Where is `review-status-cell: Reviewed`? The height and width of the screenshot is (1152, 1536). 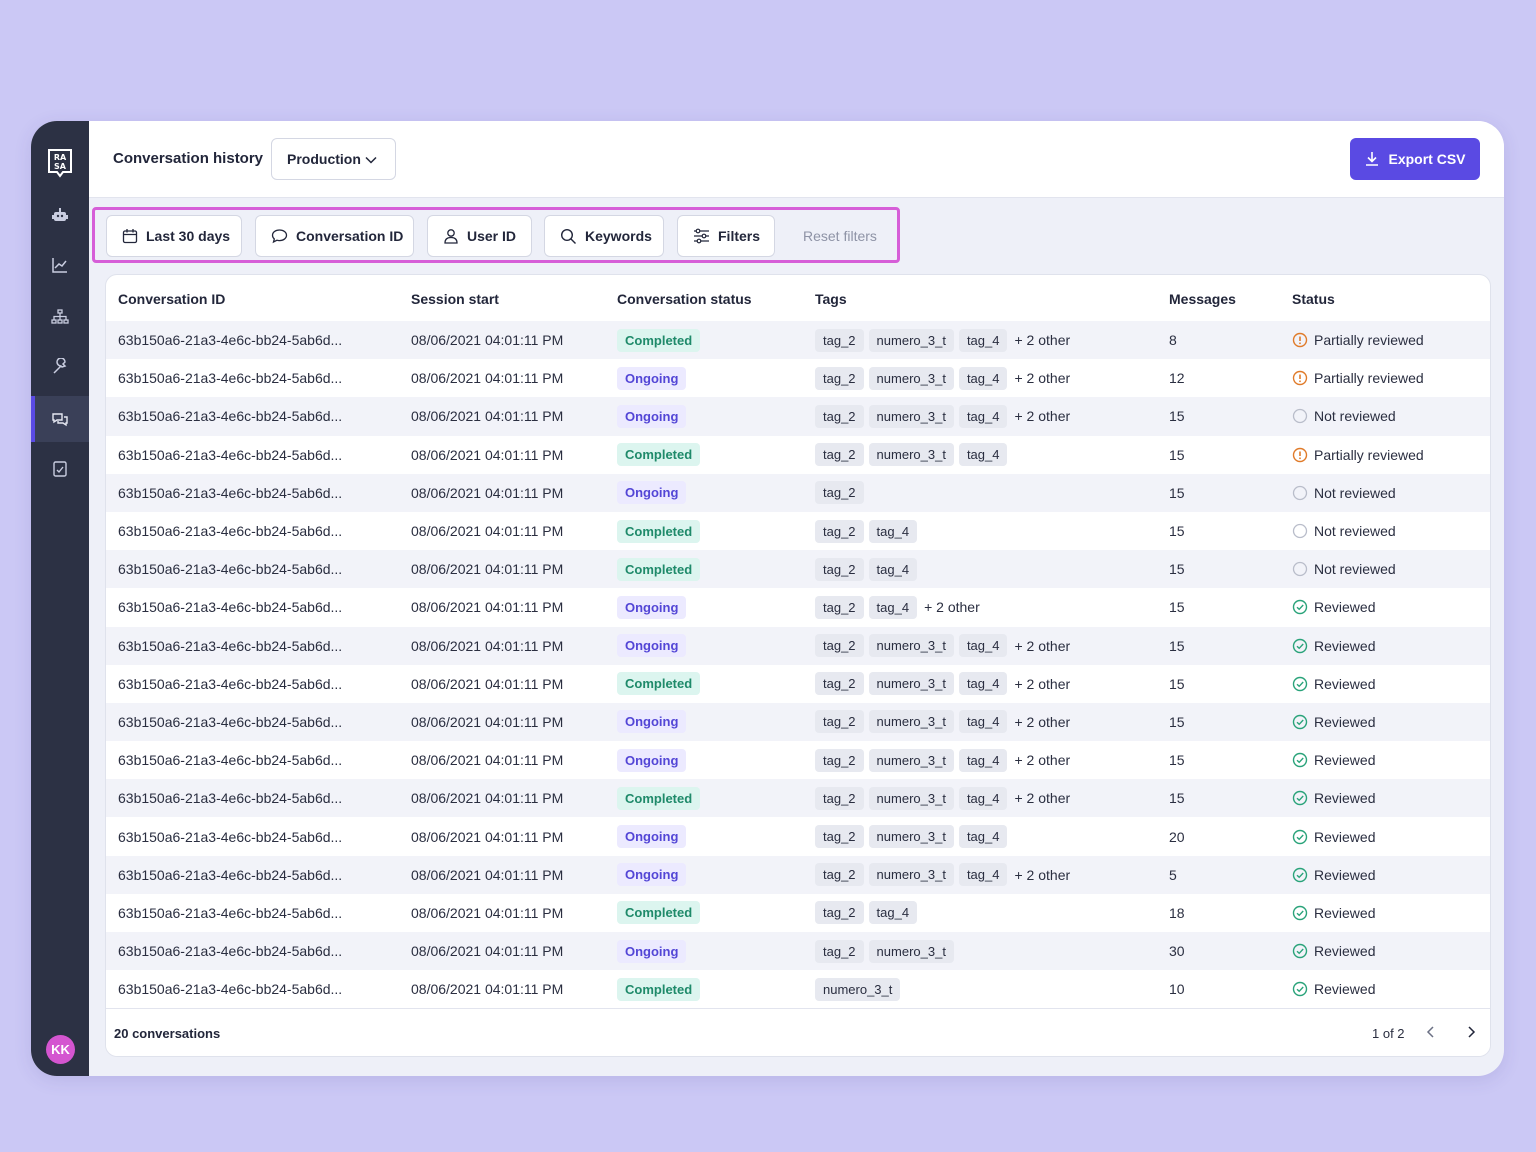 review-status-cell: Reviewed is located at coordinates (1333, 913).